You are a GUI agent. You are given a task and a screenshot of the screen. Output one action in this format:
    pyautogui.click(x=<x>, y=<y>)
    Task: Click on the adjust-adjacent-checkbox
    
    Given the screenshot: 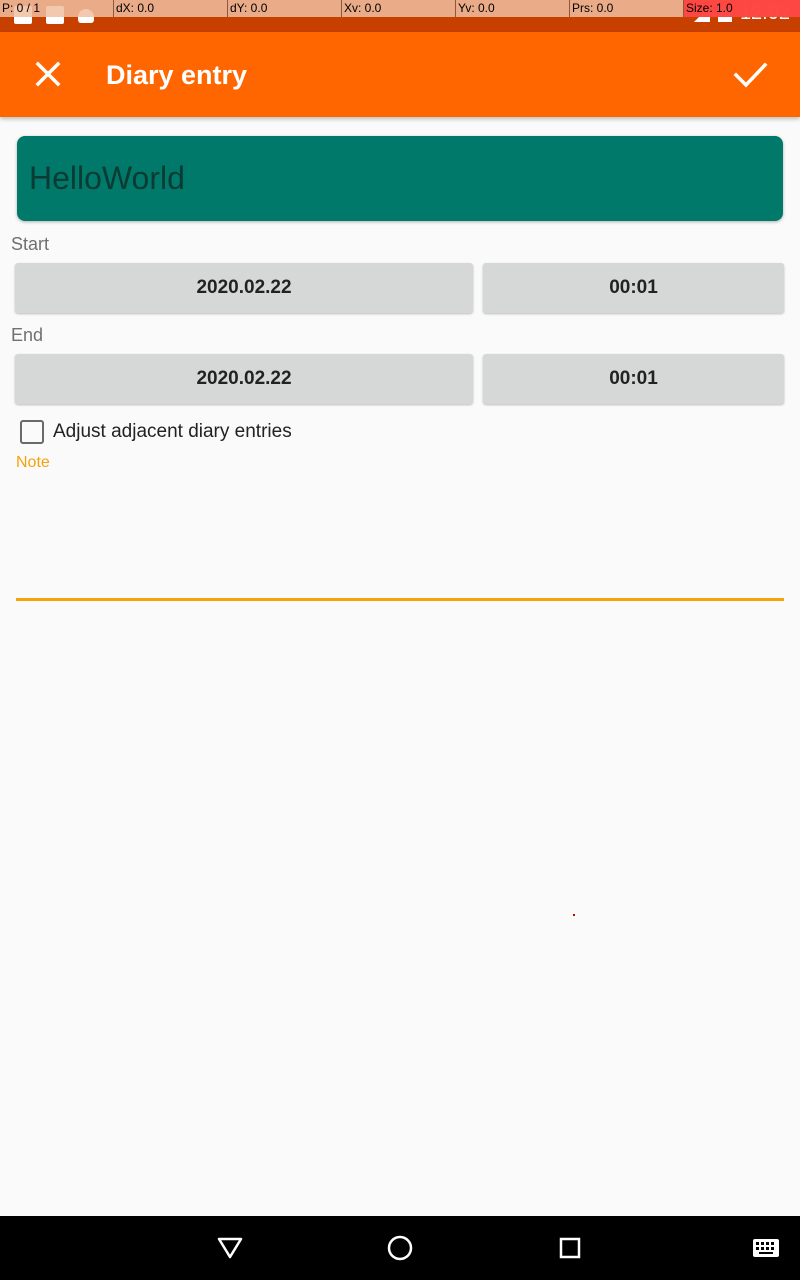 What is the action you would take?
    pyautogui.click(x=32, y=432)
    